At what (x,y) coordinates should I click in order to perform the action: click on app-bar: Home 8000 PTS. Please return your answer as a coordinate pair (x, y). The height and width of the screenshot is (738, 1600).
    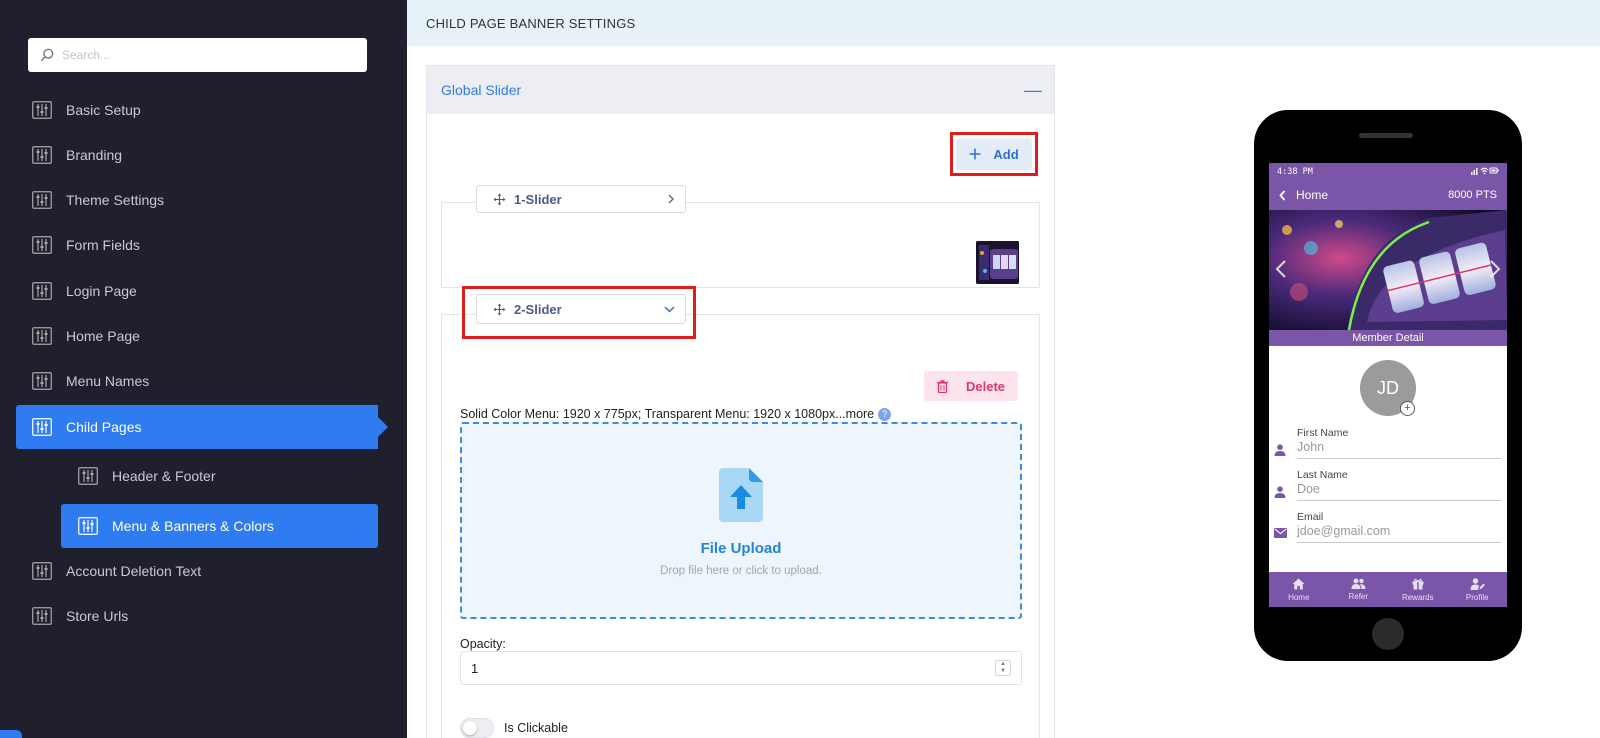
    Looking at the image, I should click on (1388, 195).